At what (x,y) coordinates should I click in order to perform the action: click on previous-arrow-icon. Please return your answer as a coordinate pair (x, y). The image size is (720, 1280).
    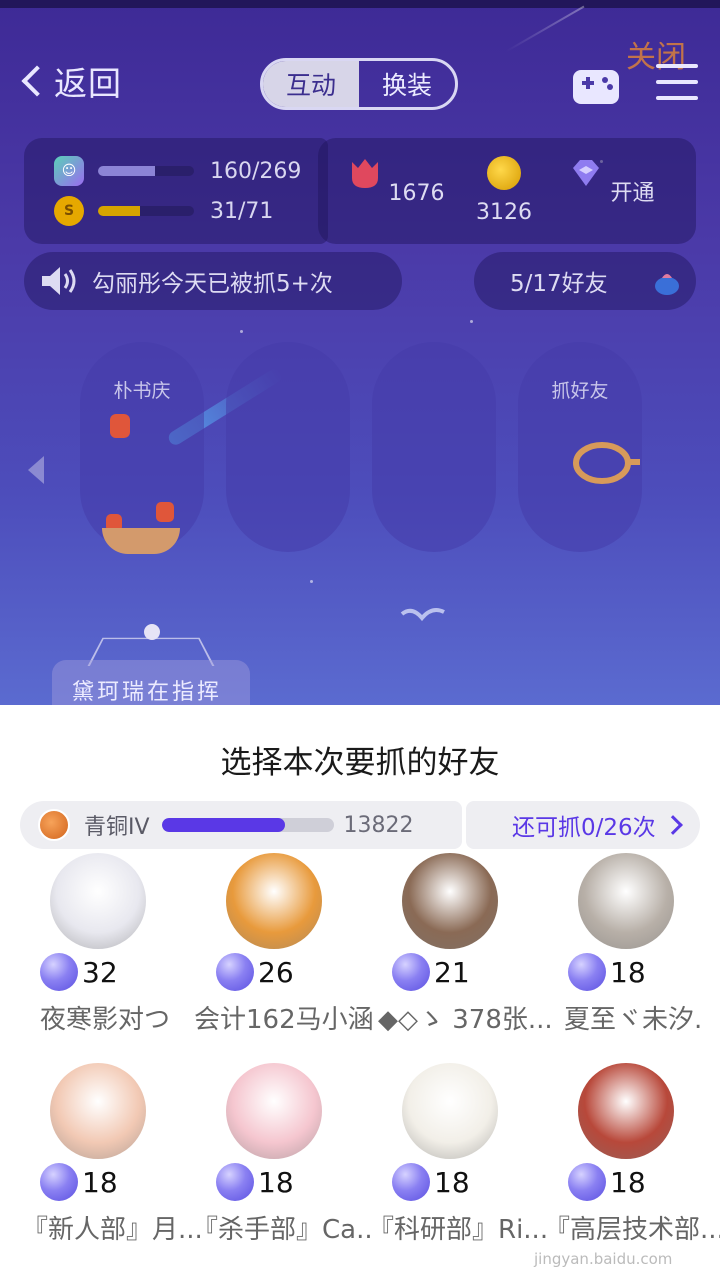
    Looking at the image, I should click on (36, 470).